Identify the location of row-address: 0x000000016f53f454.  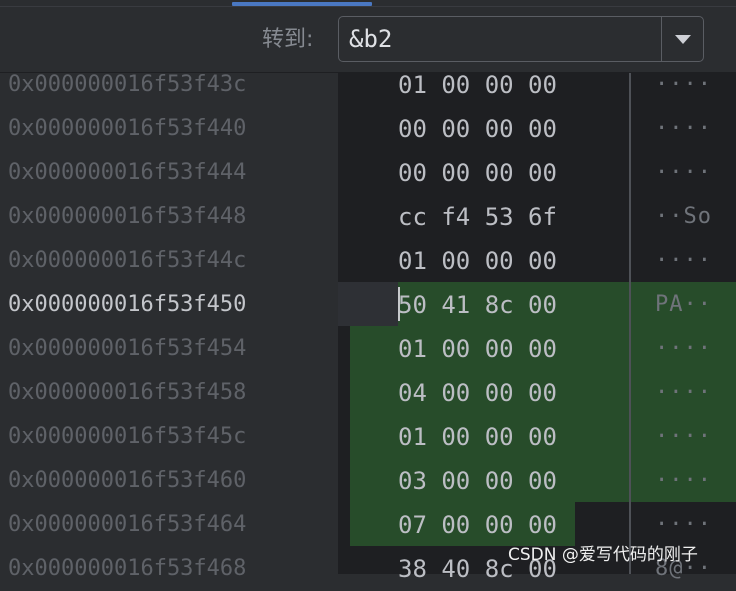
(127, 348).